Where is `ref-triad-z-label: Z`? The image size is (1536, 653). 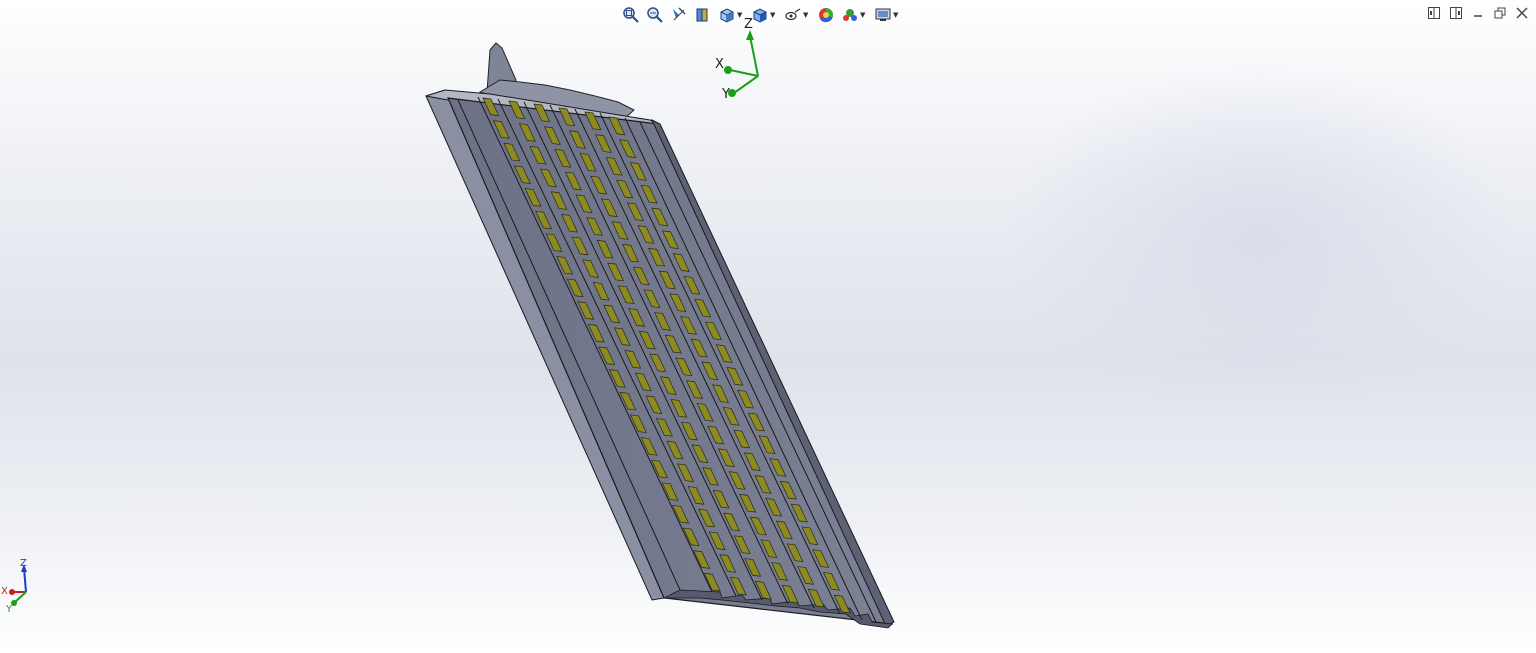
ref-triad-z-label: Z is located at coordinates (23, 563).